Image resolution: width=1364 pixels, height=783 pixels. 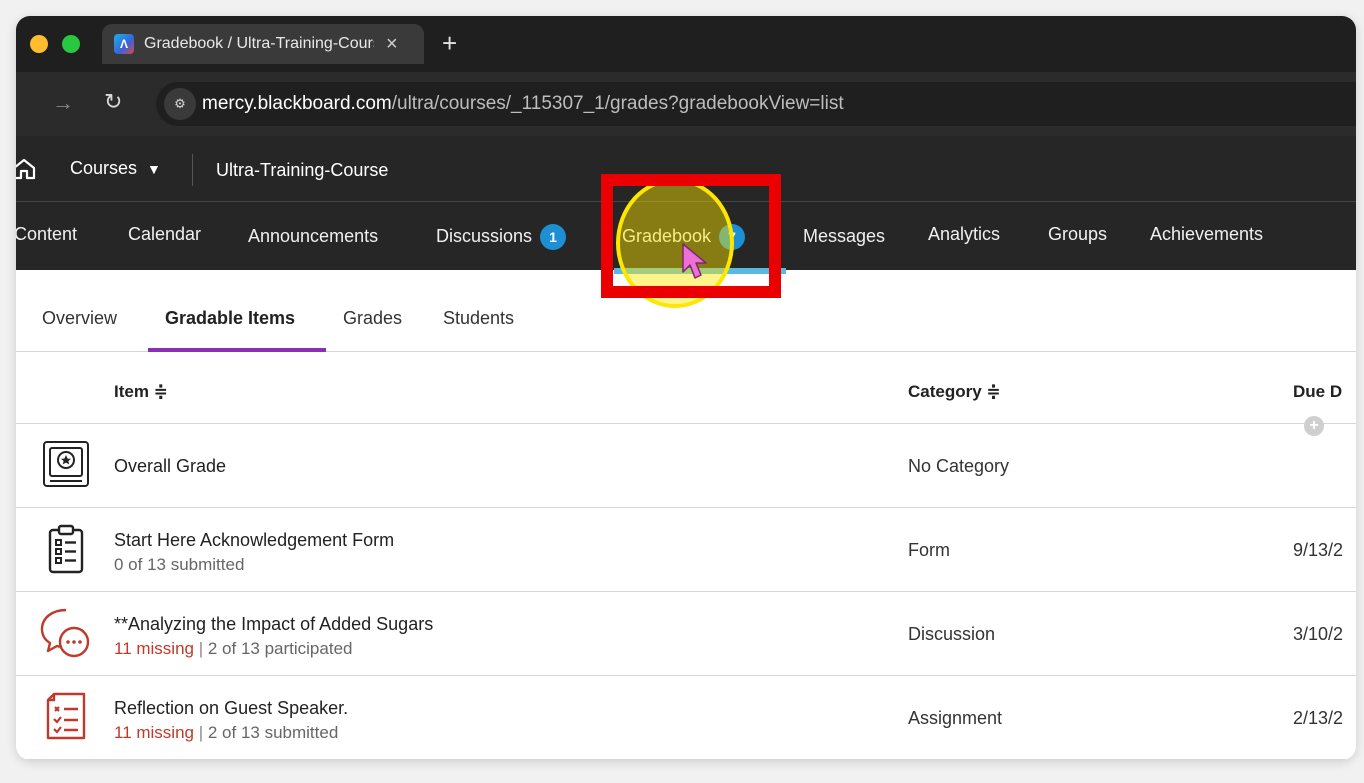 What do you see at coordinates (179, 564) in the screenshot?
I see `item-status: 0 of 13 submitted` at bounding box center [179, 564].